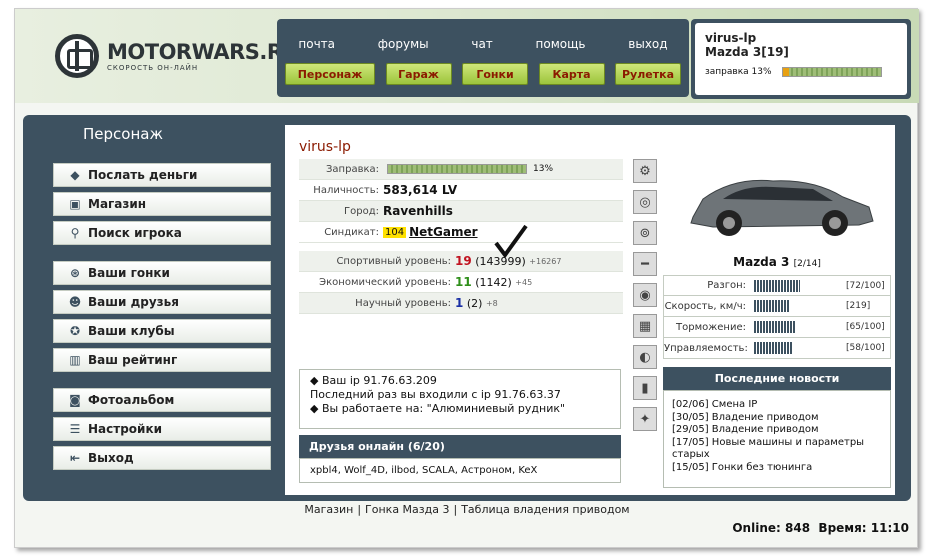 The image size is (930, 556). What do you see at coordinates (75, 302) in the screenshot?
I see `friends-icon: ☻` at bounding box center [75, 302].